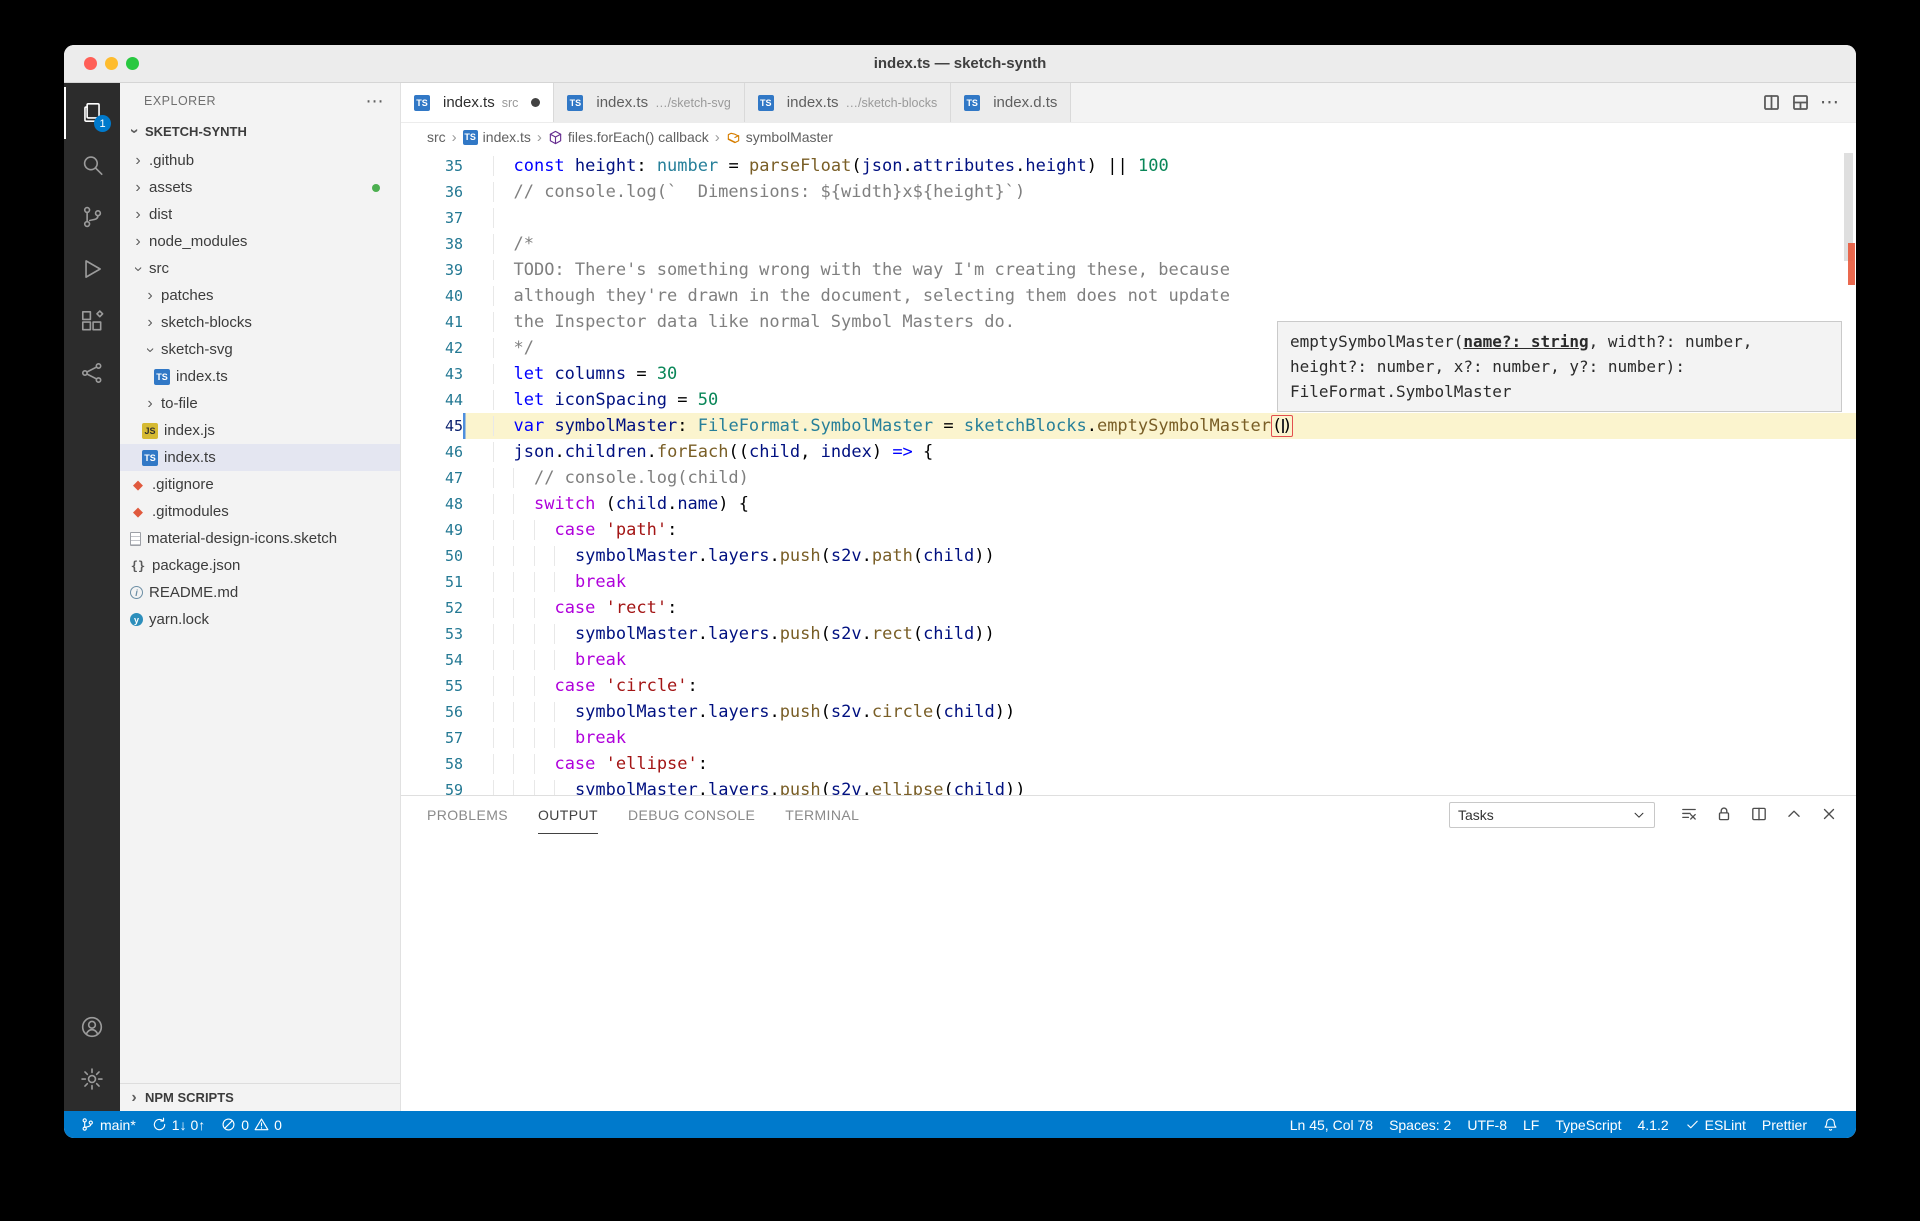  Describe the element at coordinates (822, 815) in the screenshot. I see `panel-tab-terminal: TERMINAL` at that location.